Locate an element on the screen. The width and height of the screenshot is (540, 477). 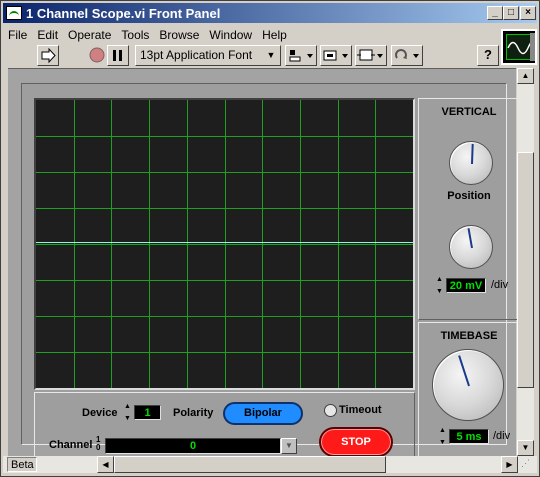
position-knob is located at coordinates (471, 163).